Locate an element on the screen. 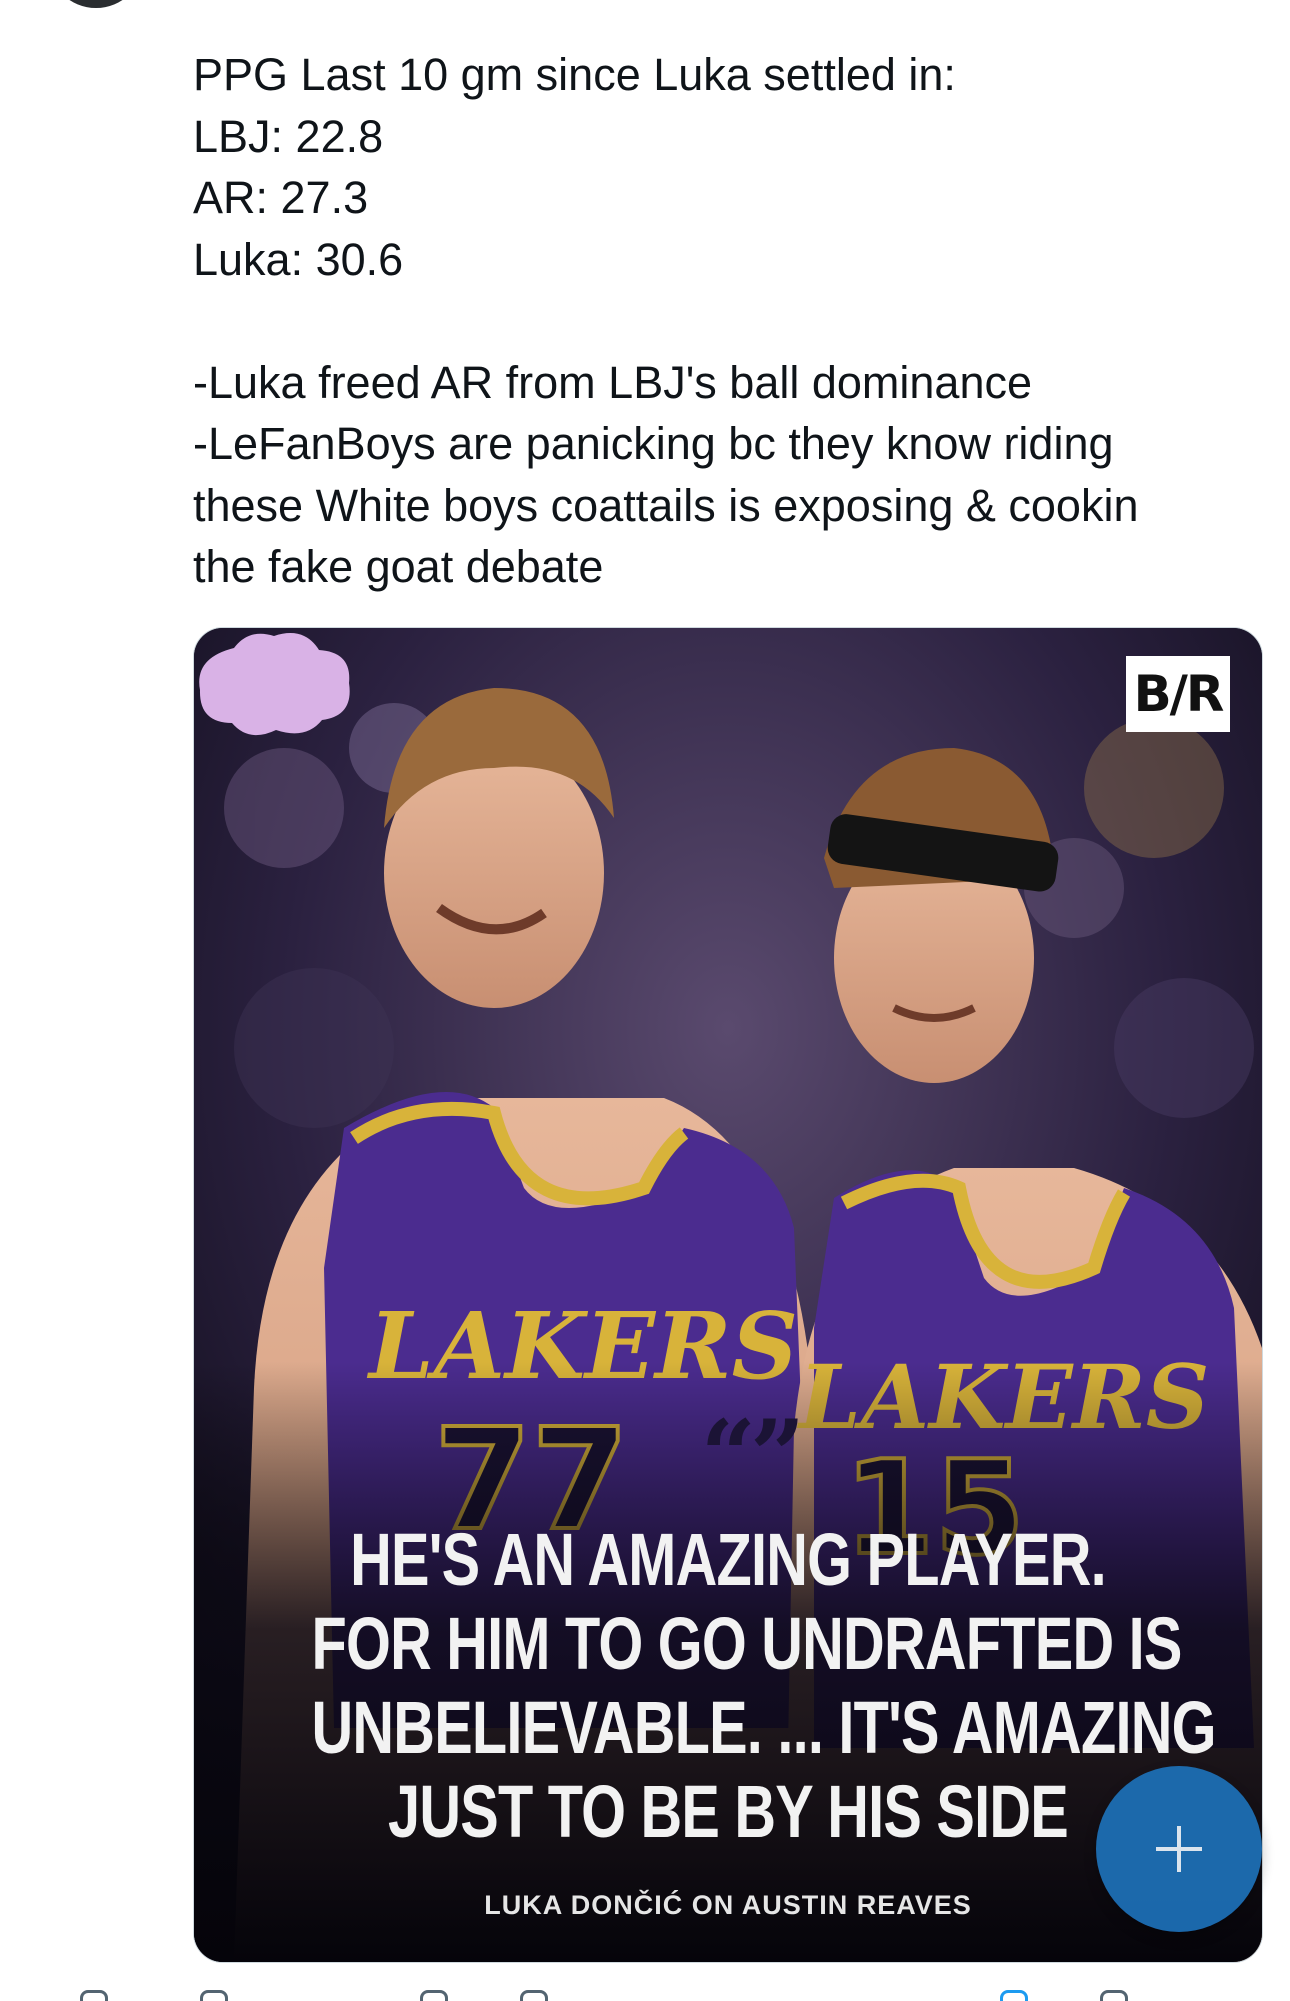  quote-bubble-icon is located at coordinates (274, 684).